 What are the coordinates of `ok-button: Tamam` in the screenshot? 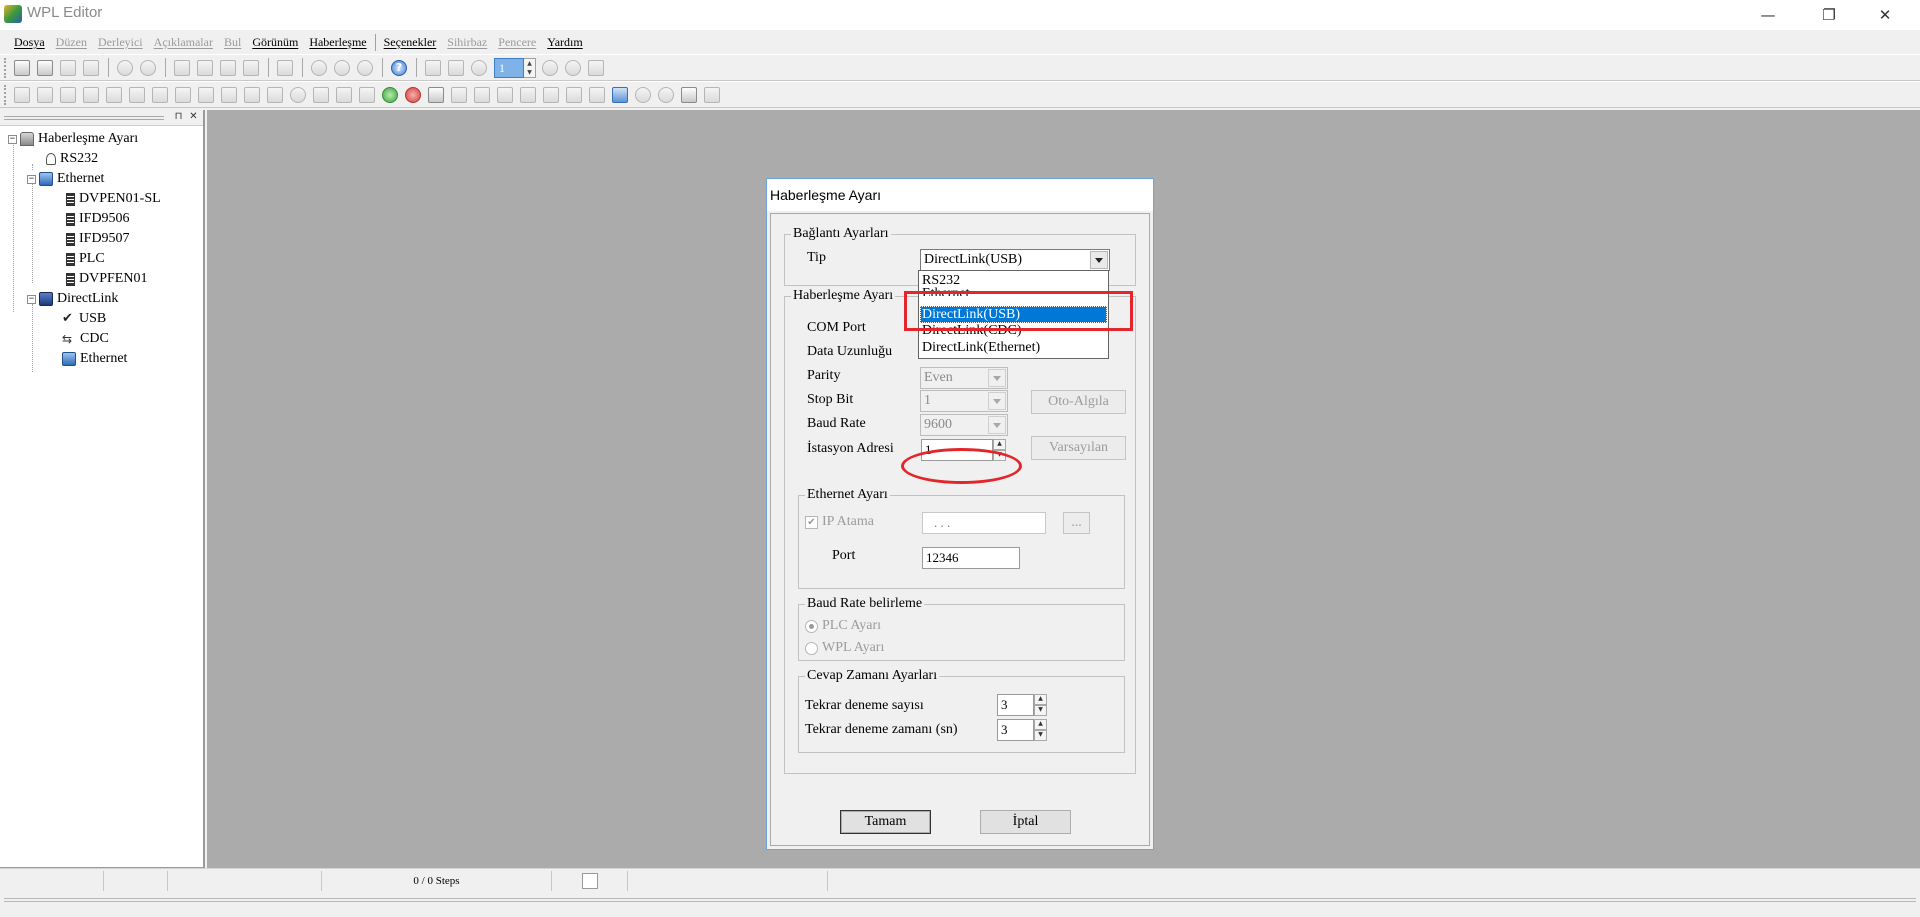 It's located at (885, 822).